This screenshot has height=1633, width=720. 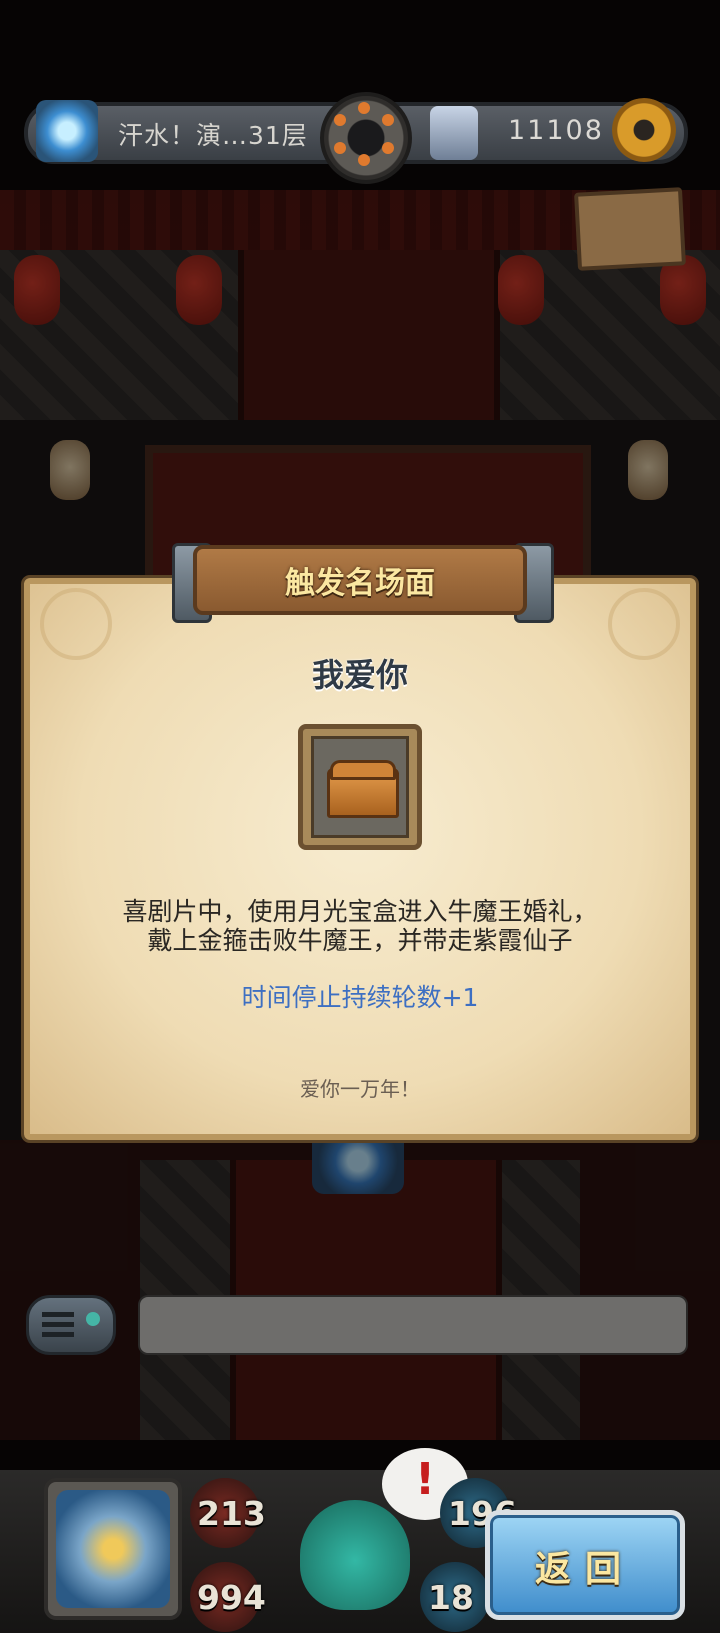 What do you see at coordinates (454, 133) in the screenshot?
I see `hero-avatar-icon` at bounding box center [454, 133].